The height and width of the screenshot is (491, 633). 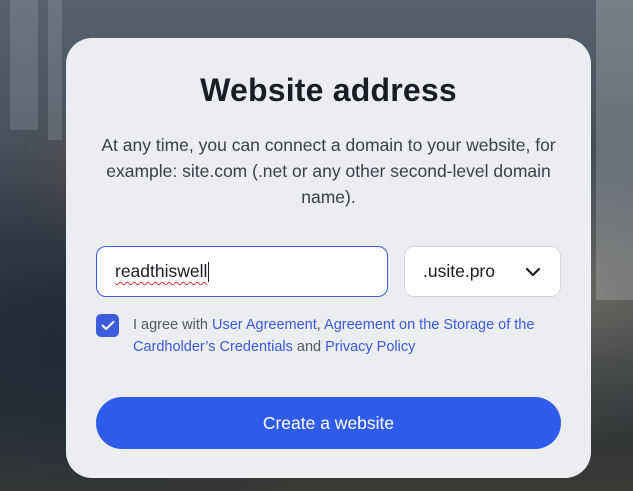 I want to click on dialog-title: Website address, so click(x=328, y=90).